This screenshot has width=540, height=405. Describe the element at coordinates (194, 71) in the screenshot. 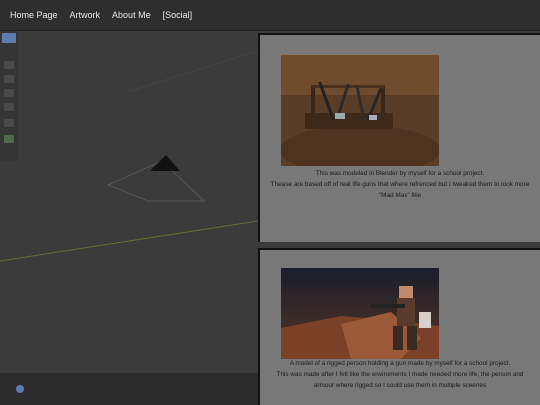

I see `grid-line` at that location.